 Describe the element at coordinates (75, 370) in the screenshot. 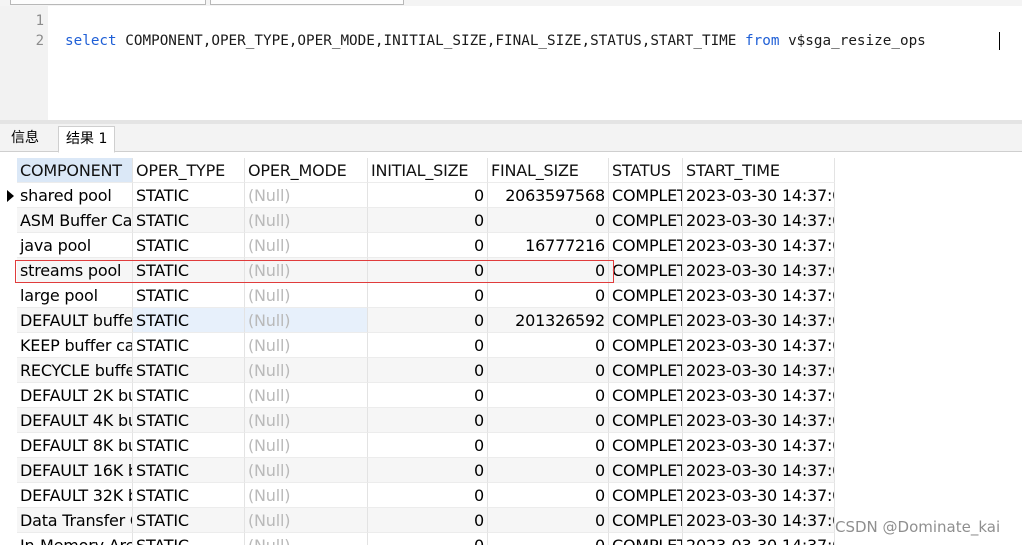

I see `table-cell: RECYCLE buffer` at that location.